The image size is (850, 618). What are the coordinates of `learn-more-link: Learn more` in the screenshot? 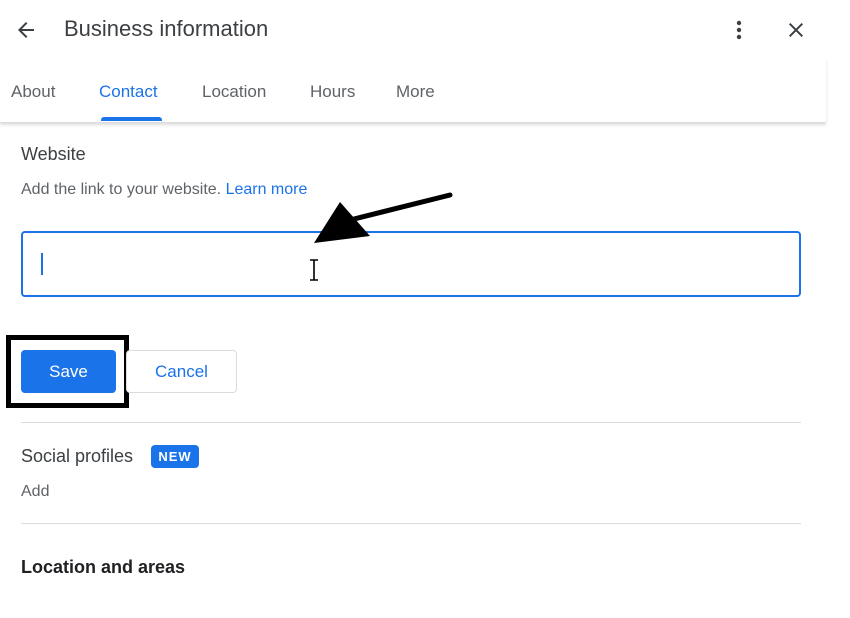 It's located at (267, 189).